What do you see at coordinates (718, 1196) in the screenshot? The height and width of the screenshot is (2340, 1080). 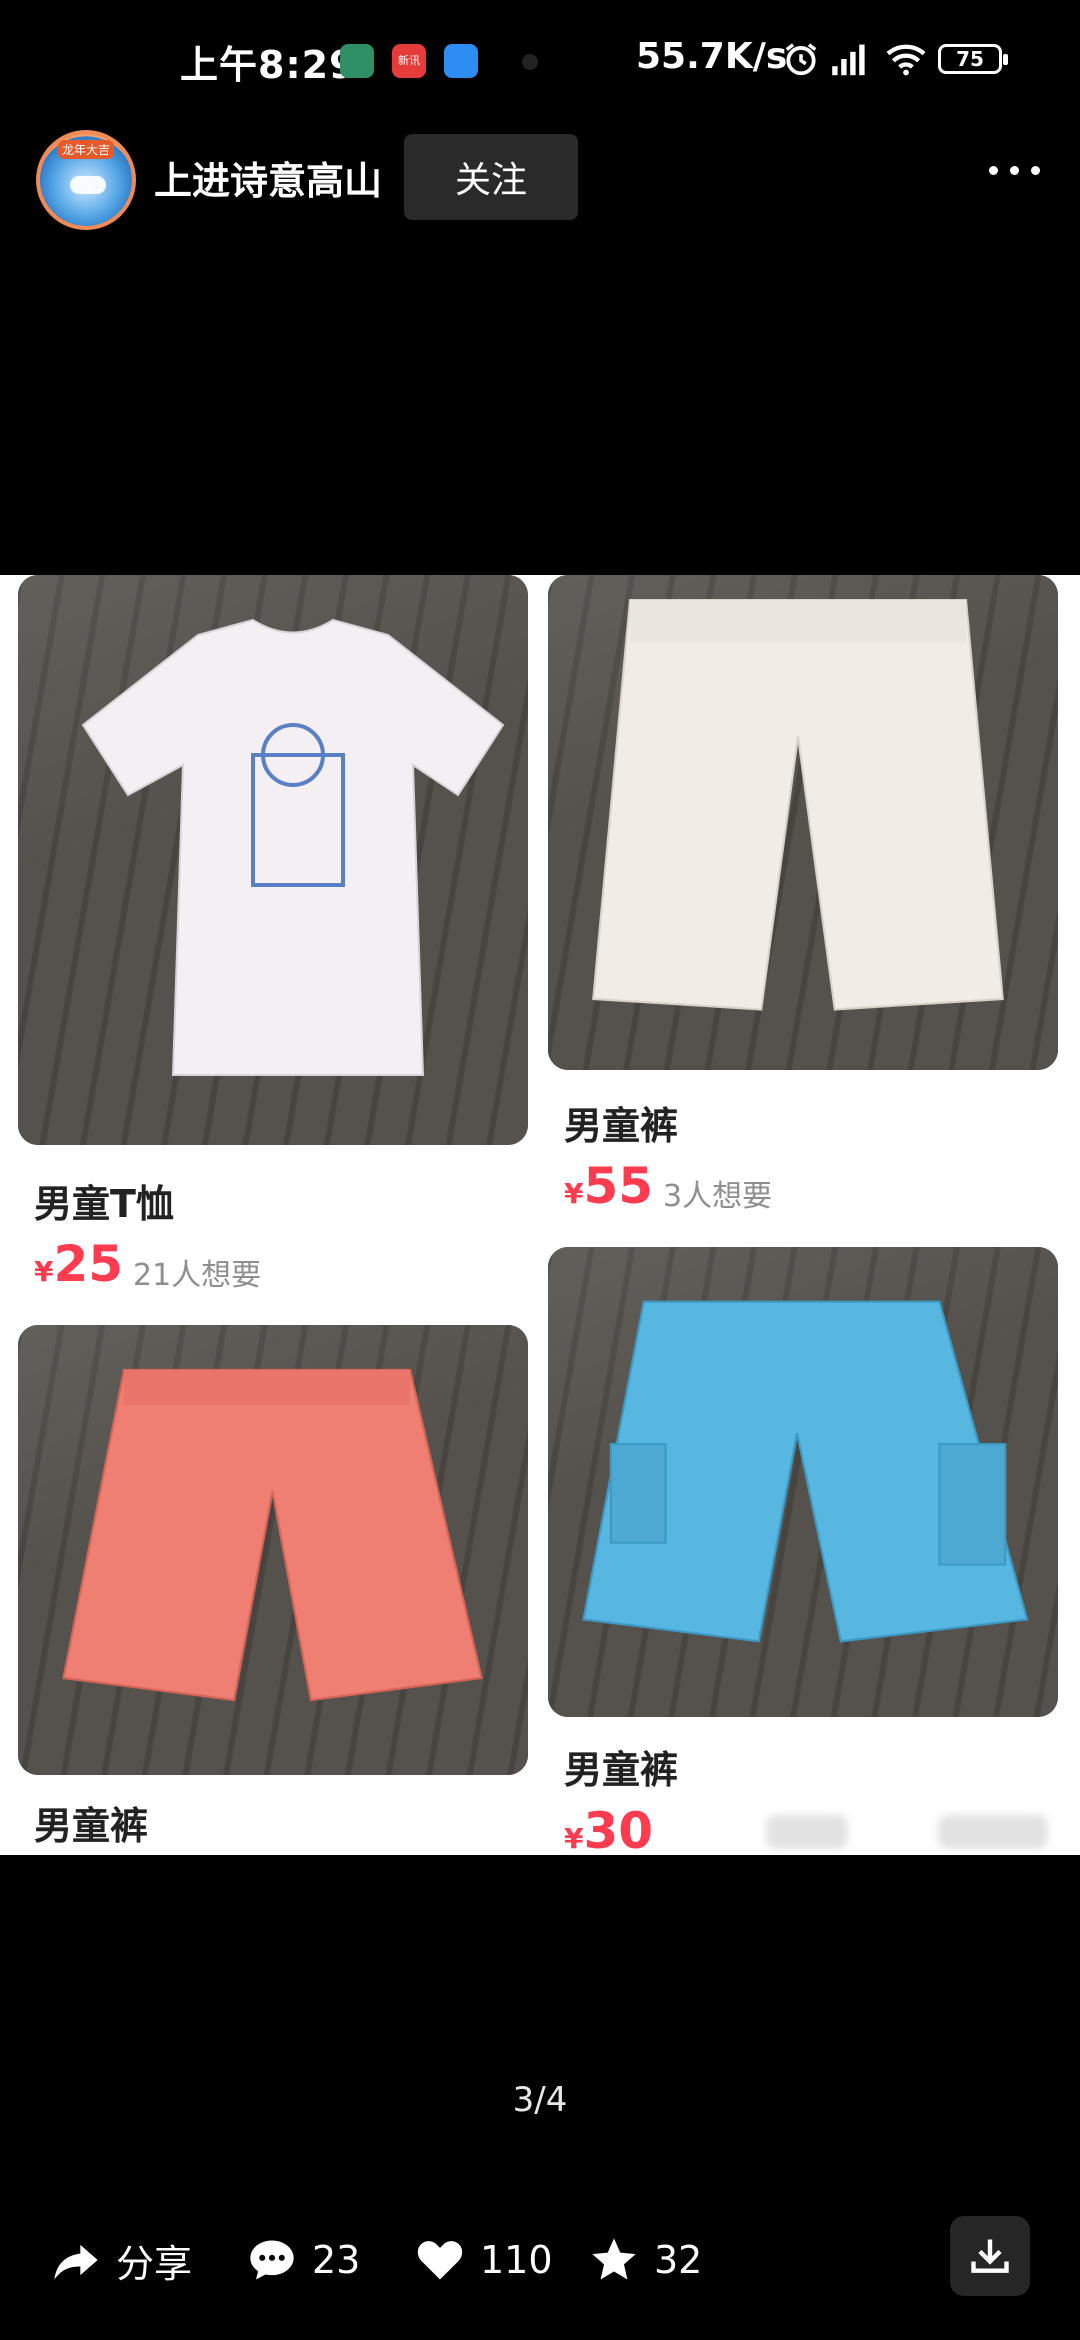 I see `listing-wants: 3人想要` at bounding box center [718, 1196].